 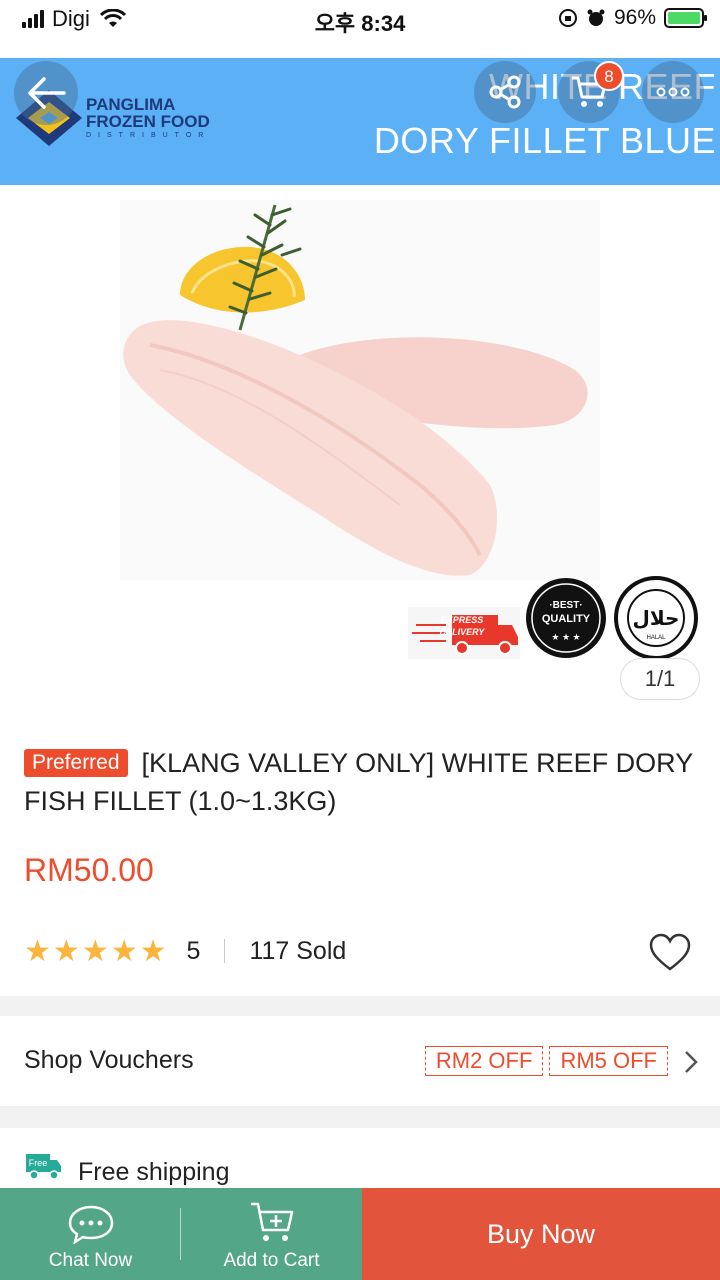 What do you see at coordinates (541, 1234) in the screenshot?
I see `buy-now-button: Buy Now` at bounding box center [541, 1234].